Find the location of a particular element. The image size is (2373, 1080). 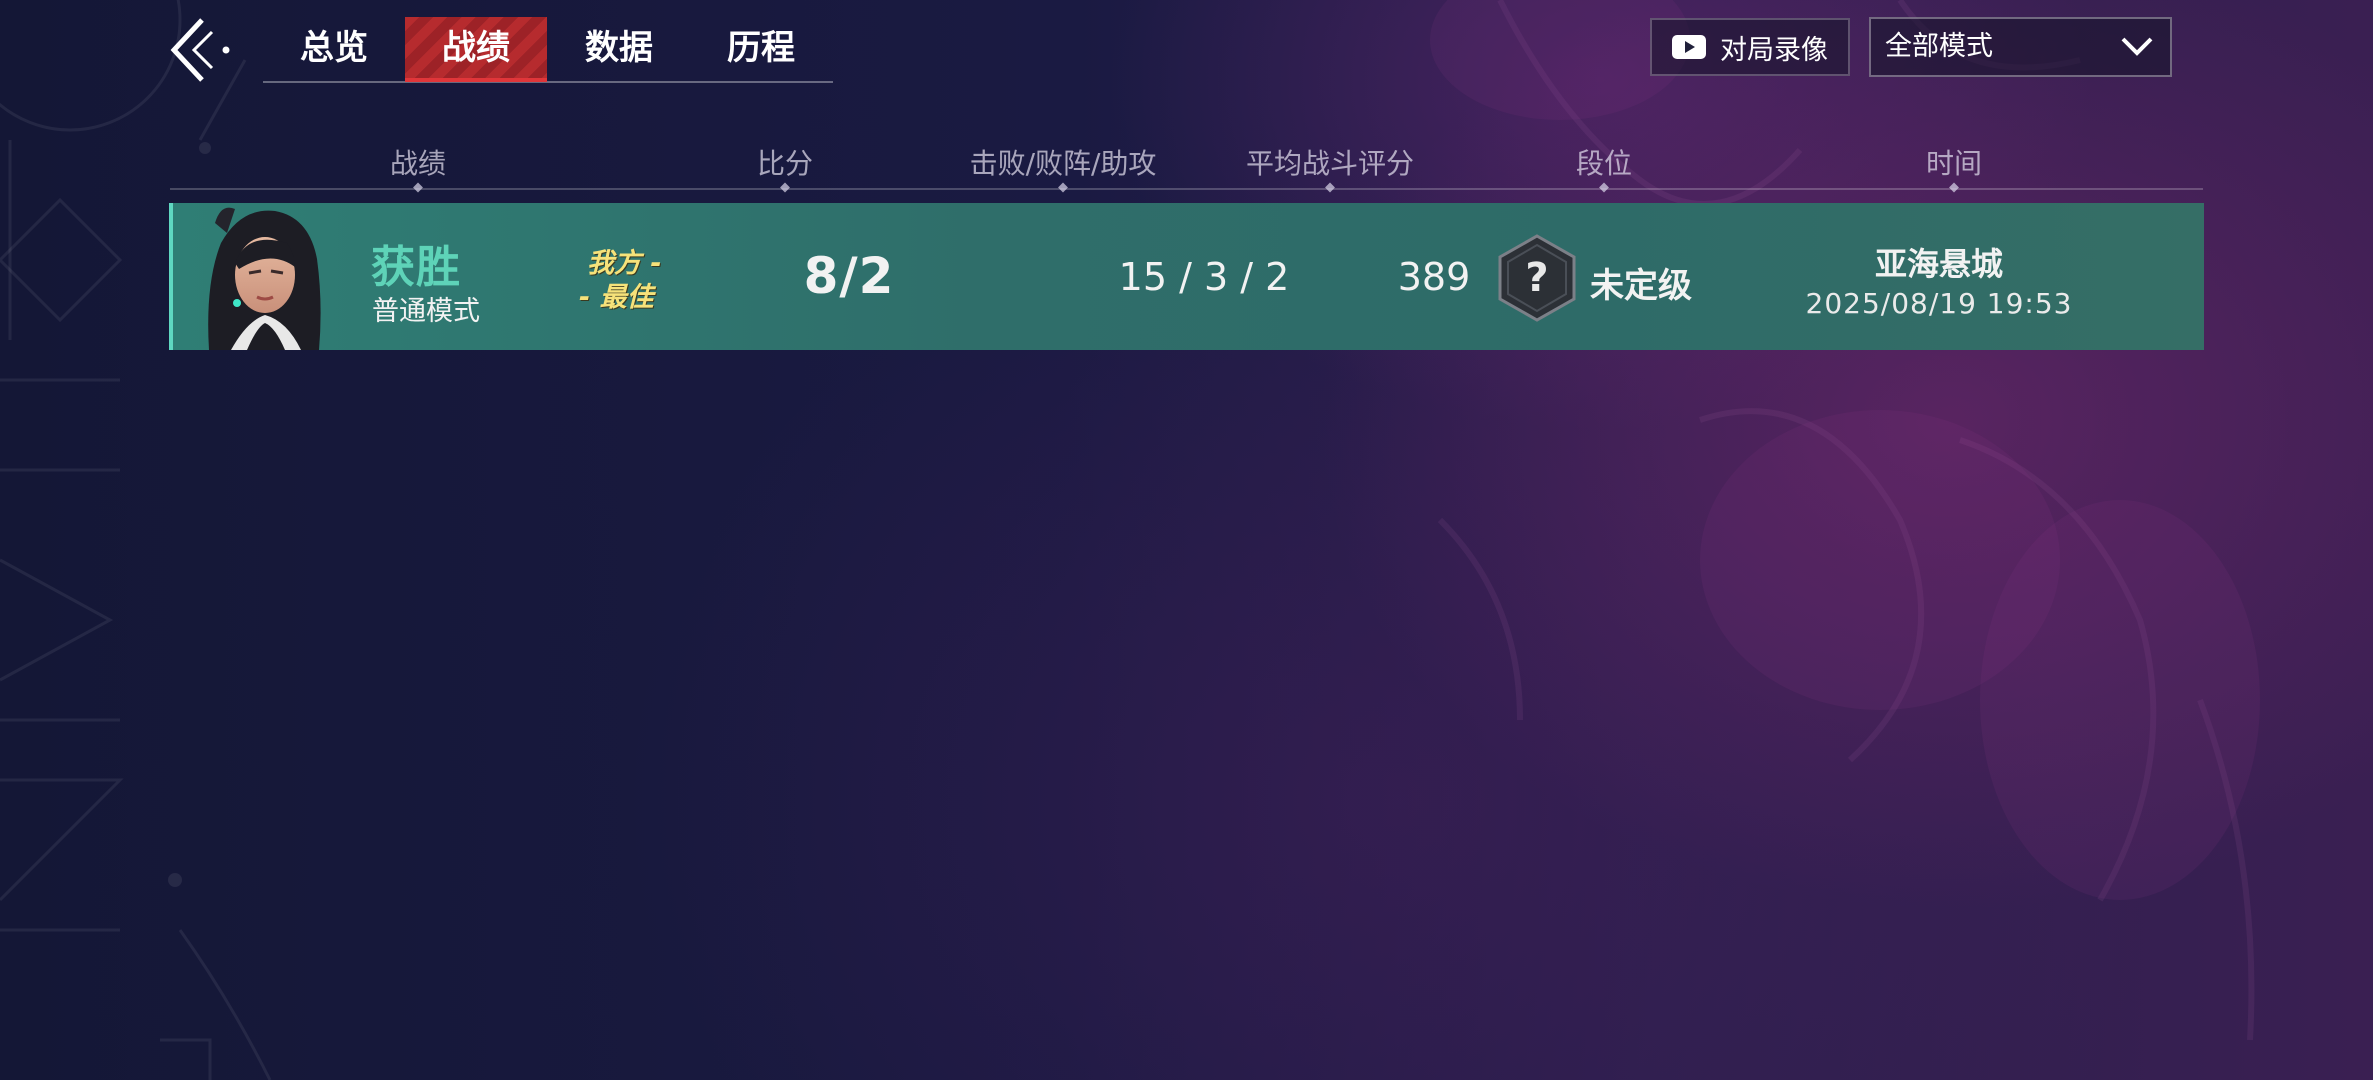

tab-data: 数据 is located at coordinates (619, 48).